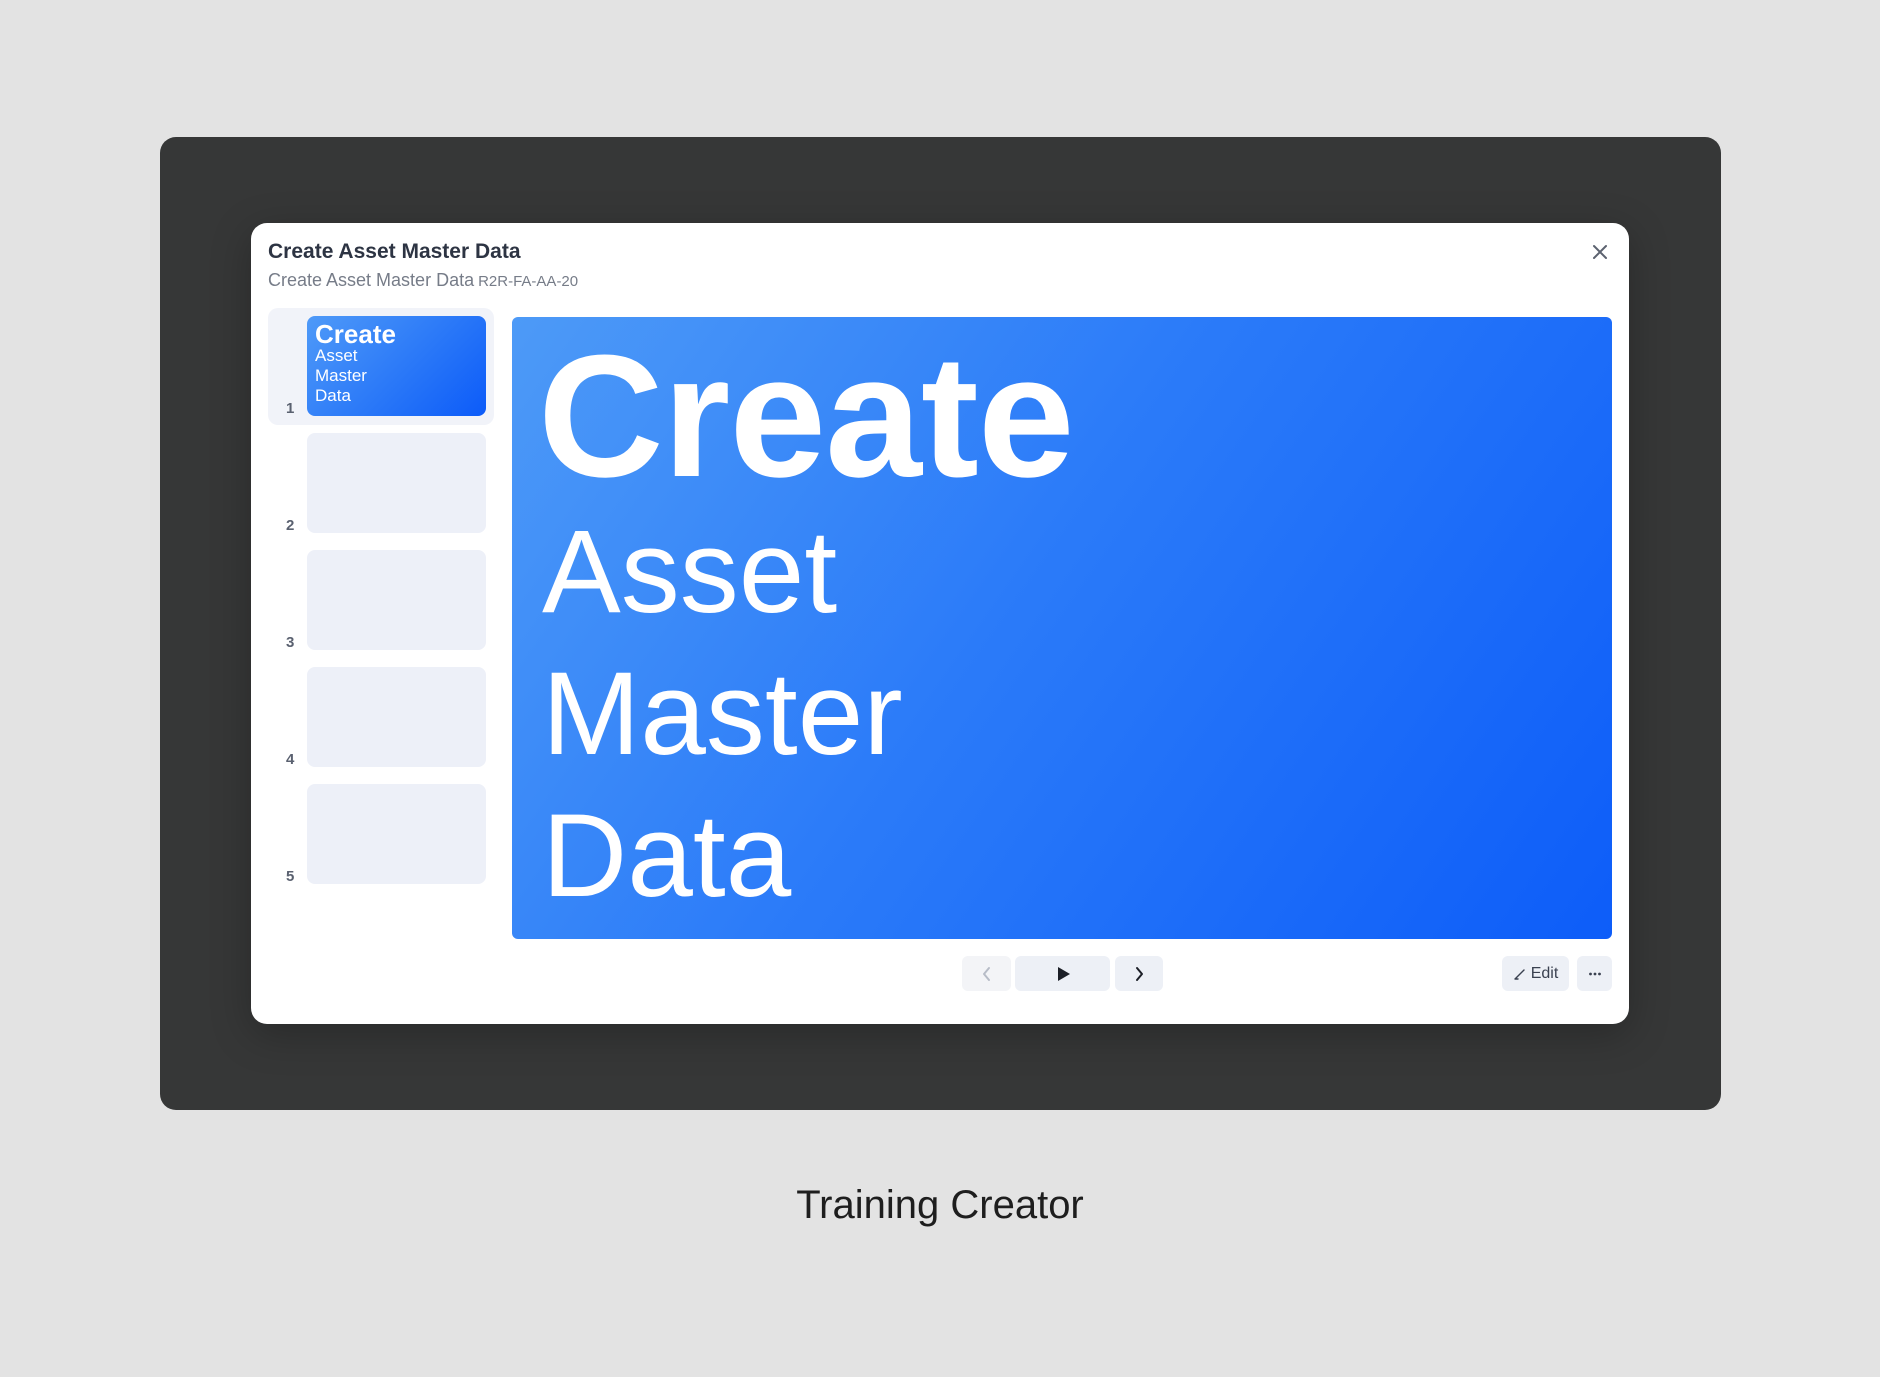 The image size is (1880, 1377). Describe the element at coordinates (396, 366) in the screenshot. I see `slide-preview: Create Asset Master Data` at that location.